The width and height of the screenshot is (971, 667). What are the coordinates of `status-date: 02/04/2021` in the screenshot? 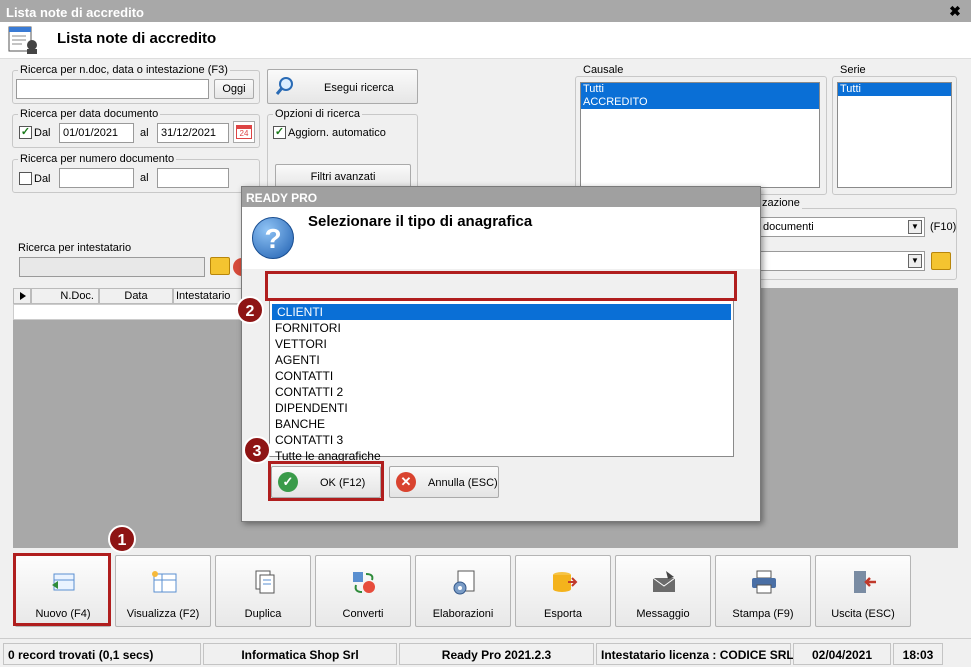 It's located at (842, 654).